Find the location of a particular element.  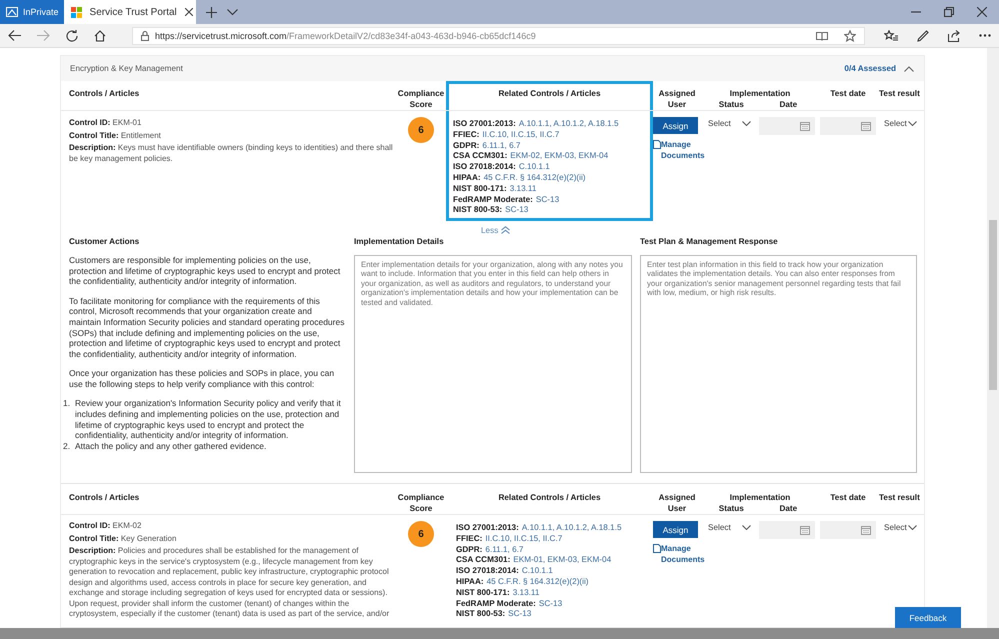

paragraph: Once your organization has these policies and SOPs in place, you can use the following steps to help verify compliance with this control: is located at coordinates (202, 379).